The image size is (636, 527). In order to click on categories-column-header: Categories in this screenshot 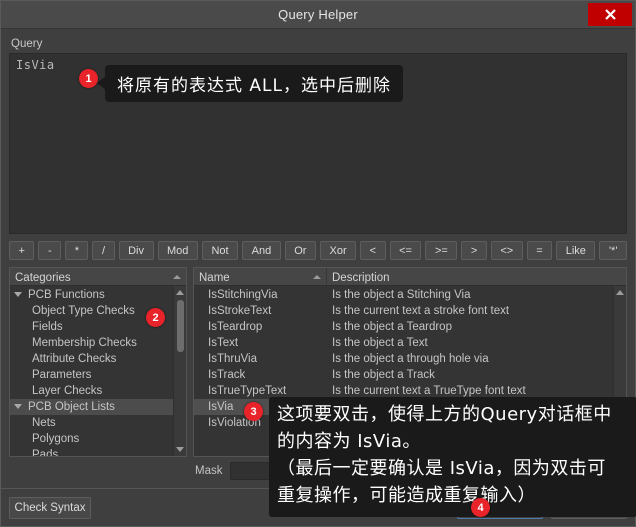, I will do `click(98, 276)`.